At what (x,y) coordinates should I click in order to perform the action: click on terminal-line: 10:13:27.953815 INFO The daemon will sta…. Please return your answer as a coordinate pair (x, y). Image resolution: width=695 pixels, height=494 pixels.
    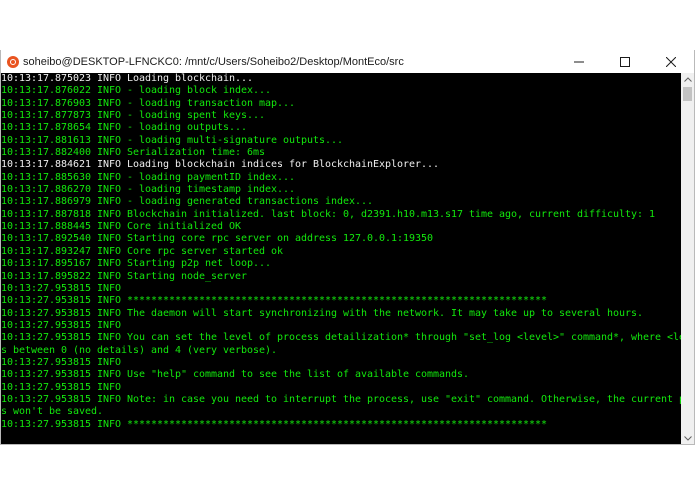
    Looking at the image, I should click on (322, 313).